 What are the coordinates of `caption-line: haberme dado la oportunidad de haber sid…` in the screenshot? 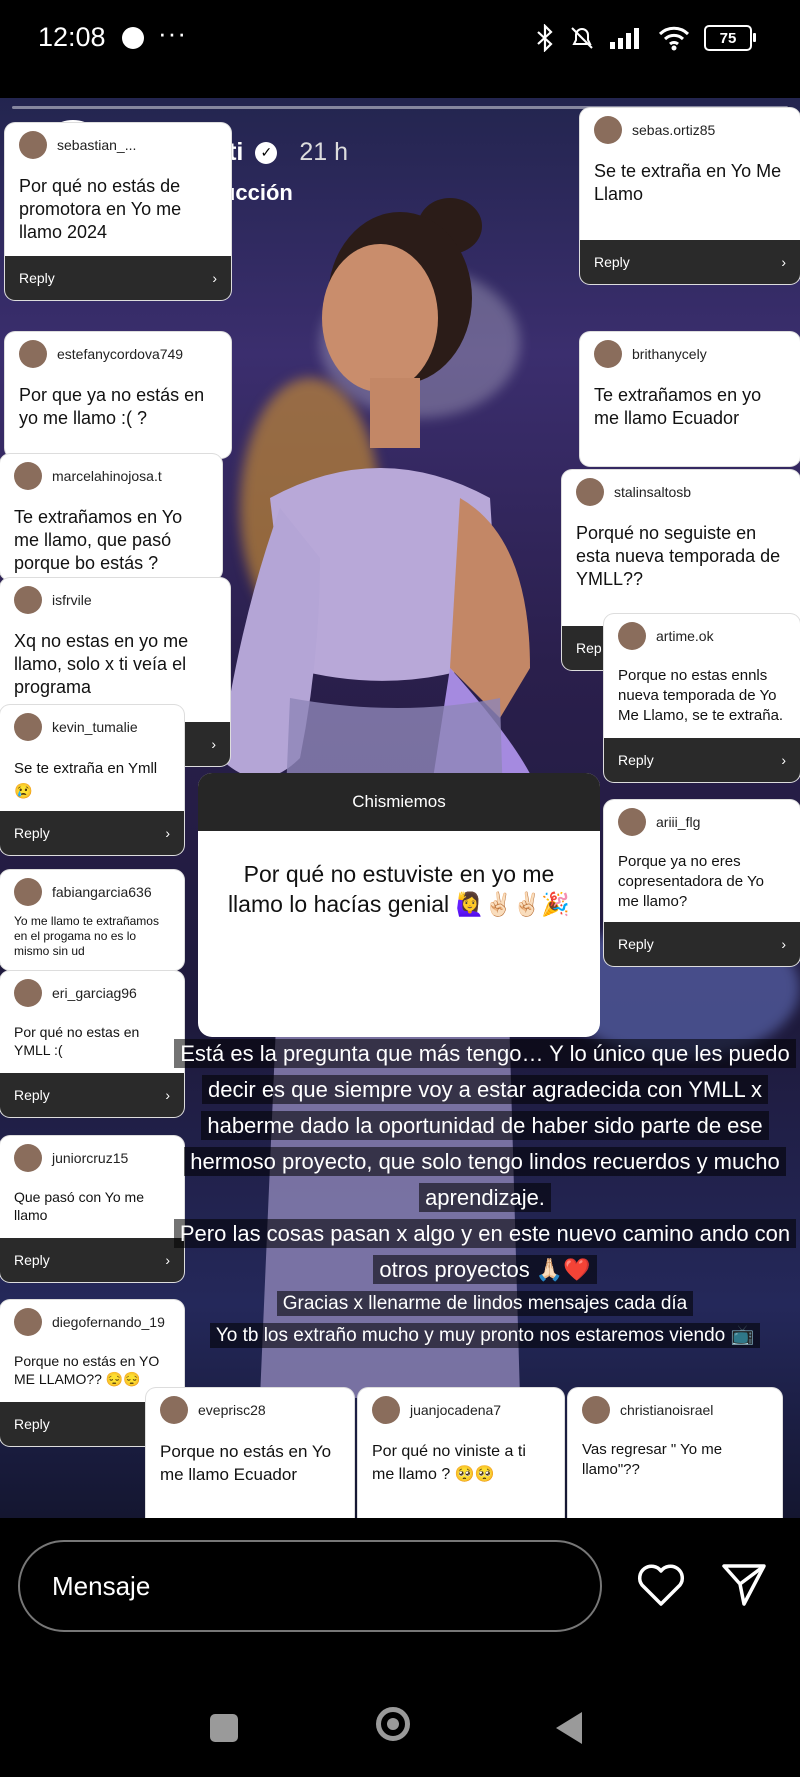 It's located at (485, 1125).